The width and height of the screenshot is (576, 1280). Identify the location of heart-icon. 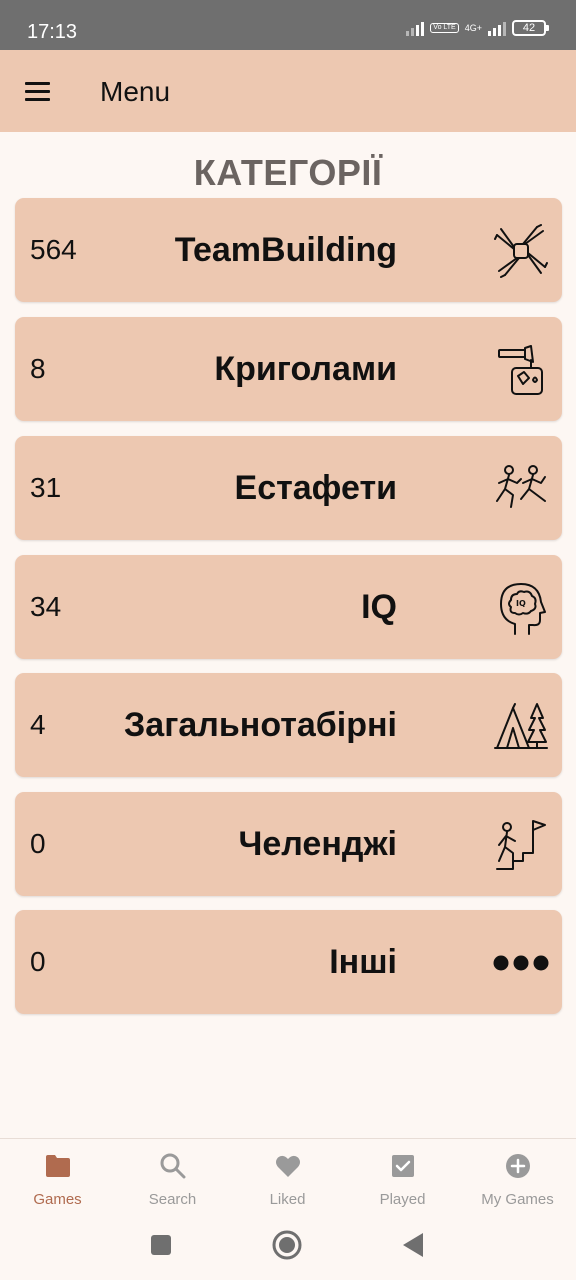
(287, 1166).